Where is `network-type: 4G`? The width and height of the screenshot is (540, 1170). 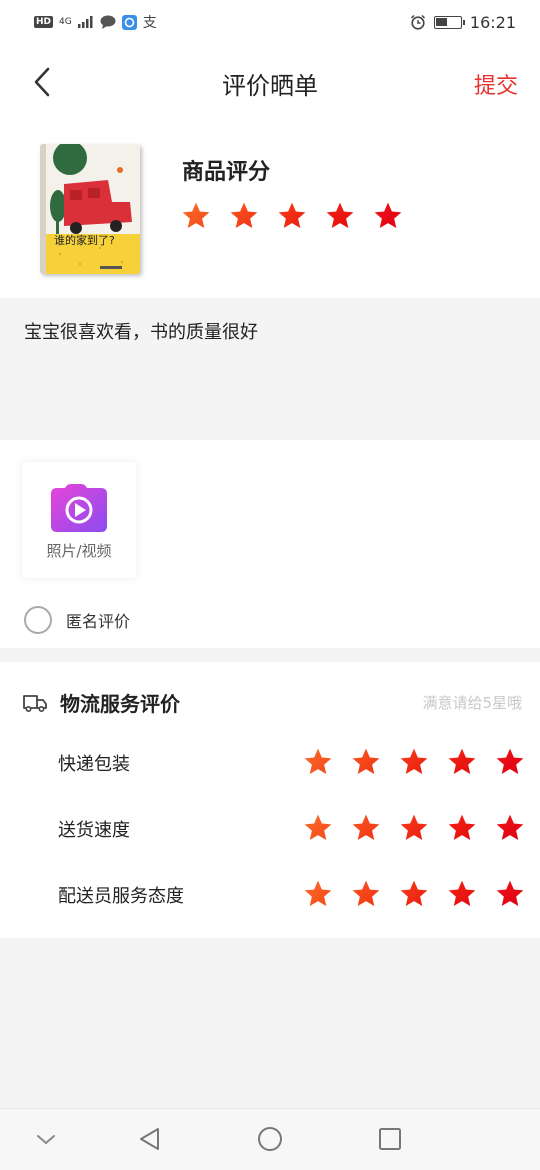 network-type: 4G is located at coordinates (65, 22).